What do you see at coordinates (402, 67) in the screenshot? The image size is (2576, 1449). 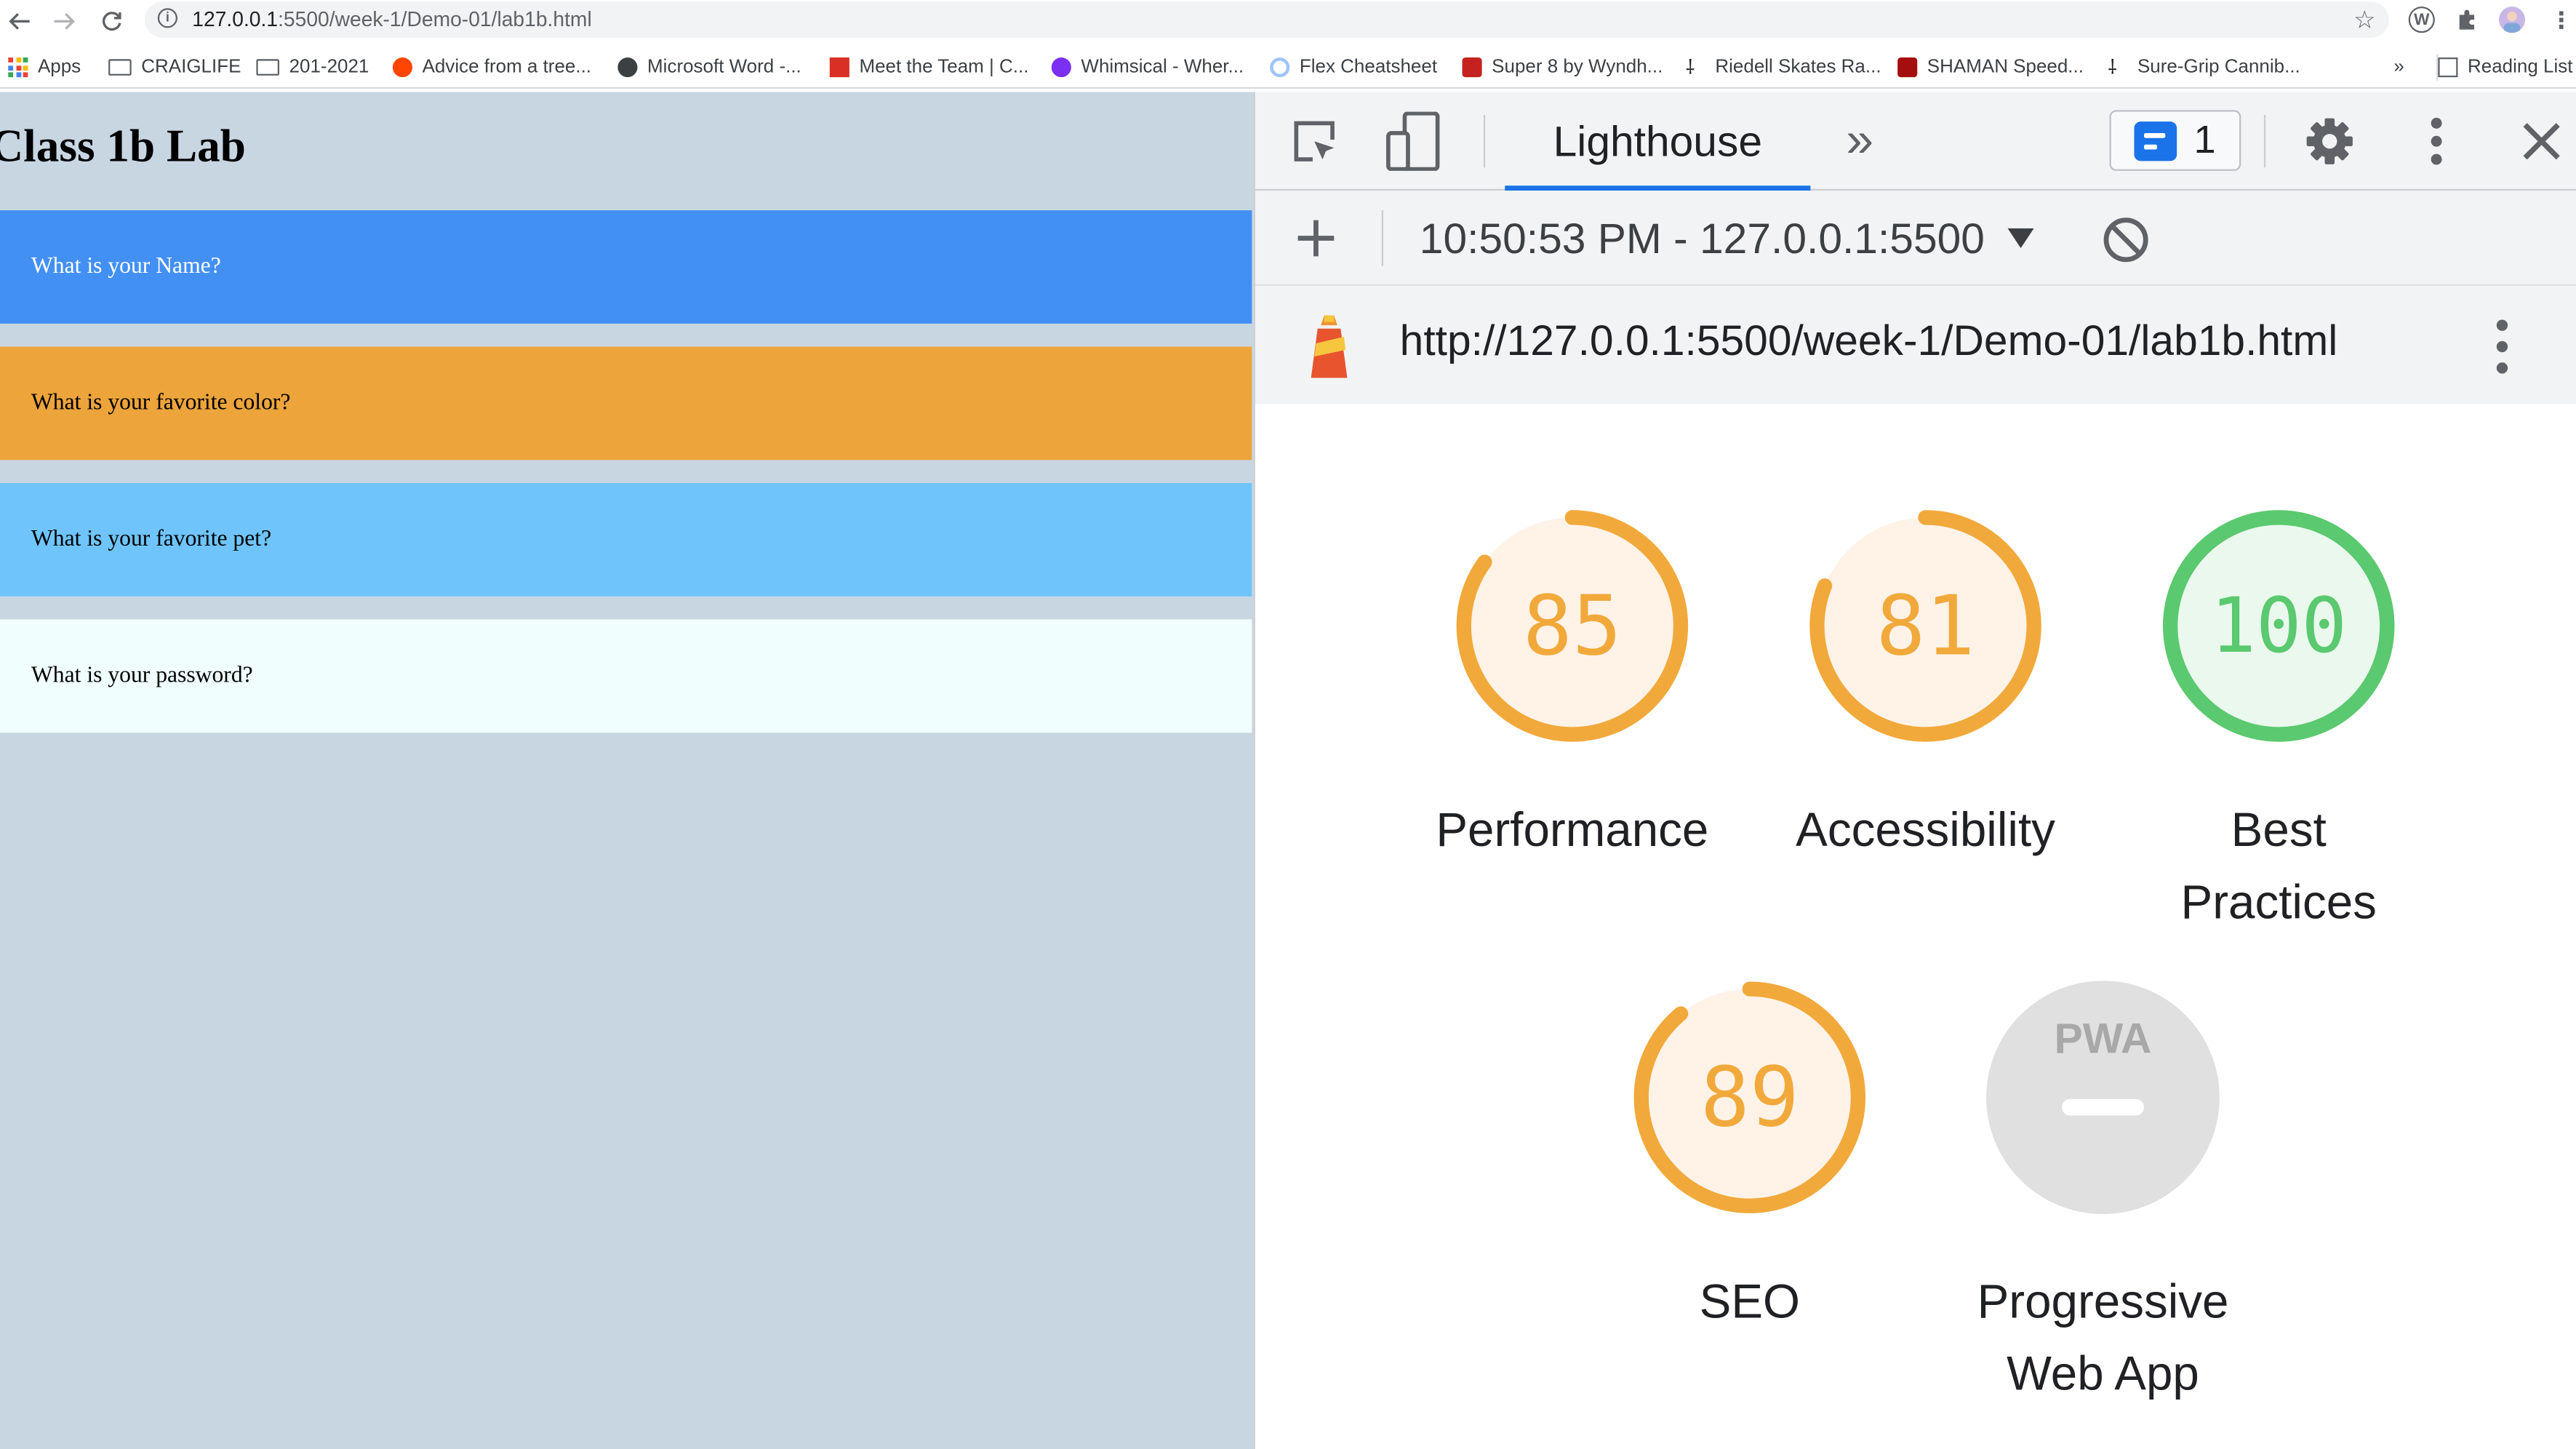 I see `reddit-icon` at bounding box center [402, 67].